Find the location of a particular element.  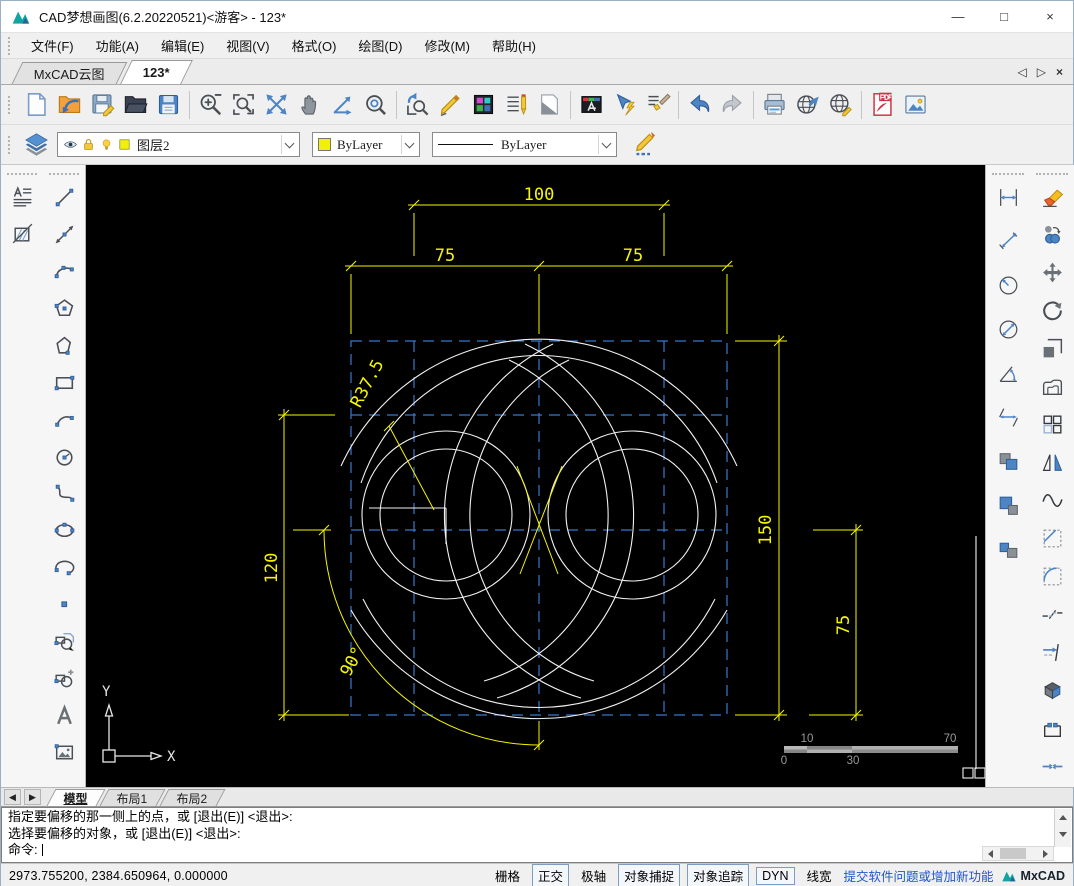

spline-icon is located at coordinates (64, 493).